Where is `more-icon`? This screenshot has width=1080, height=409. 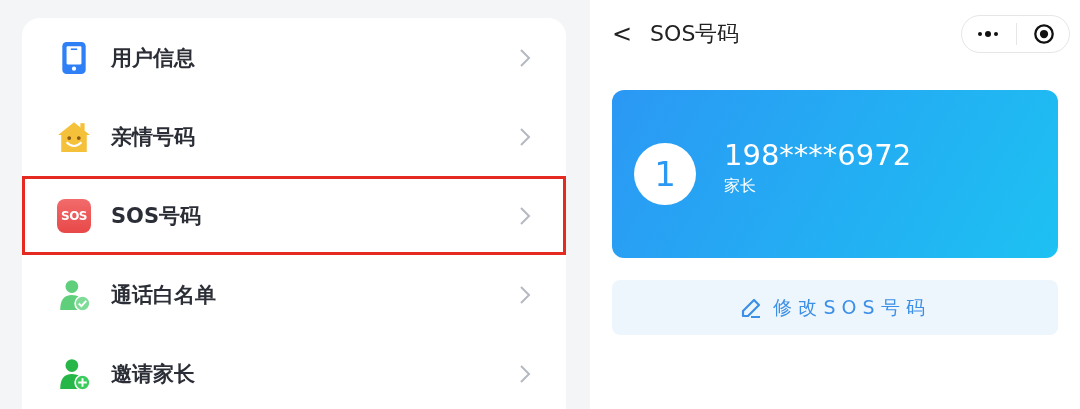
more-icon is located at coordinates (988, 34).